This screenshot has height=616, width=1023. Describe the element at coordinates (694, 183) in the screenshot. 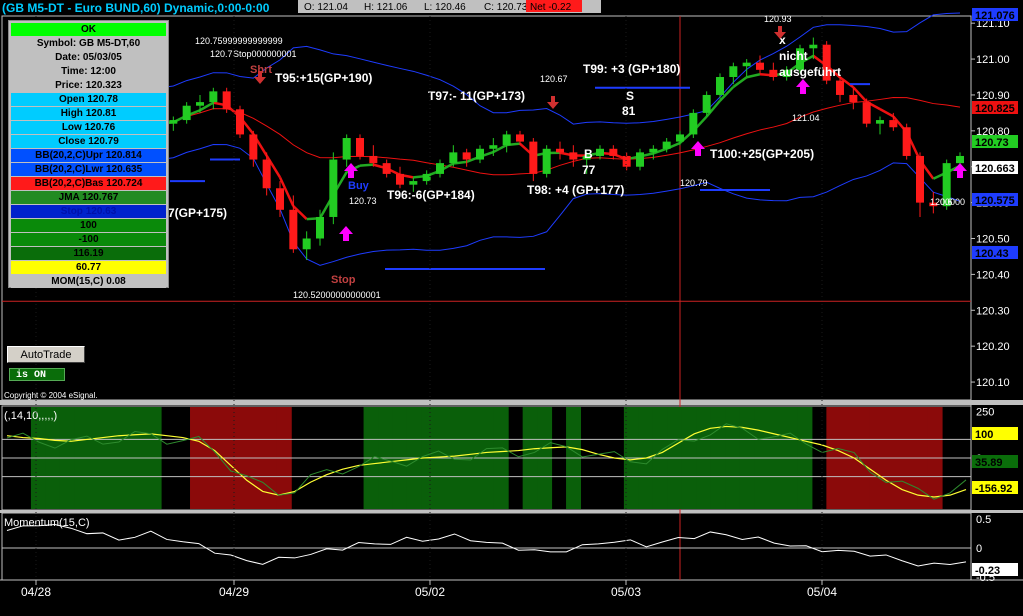

I see `chart-annotation: 120.79` at that location.